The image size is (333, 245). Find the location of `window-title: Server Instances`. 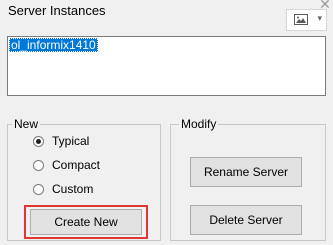

window-title: Server Instances is located at coordinates (57, 10).